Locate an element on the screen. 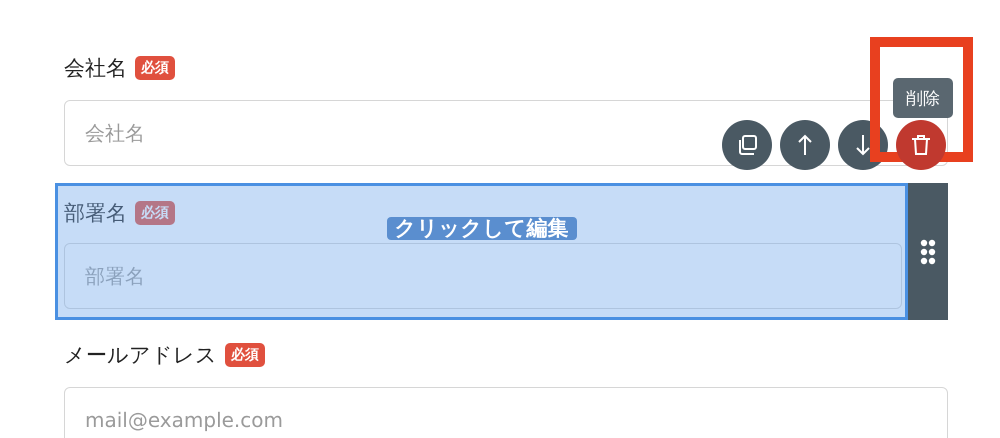 Image resolution: width=1000 pixels, height=438 pixels. field-label: 会社名 is located at coordinates (95, 68).